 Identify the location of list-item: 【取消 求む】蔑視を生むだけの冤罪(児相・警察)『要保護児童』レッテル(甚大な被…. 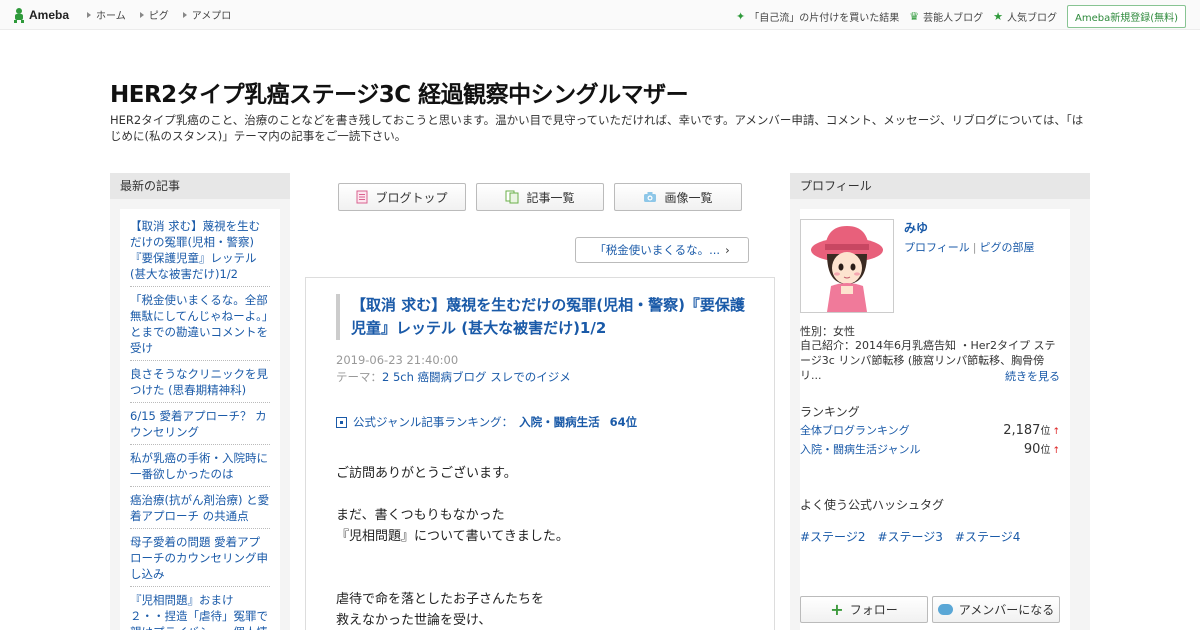
(200, 252).